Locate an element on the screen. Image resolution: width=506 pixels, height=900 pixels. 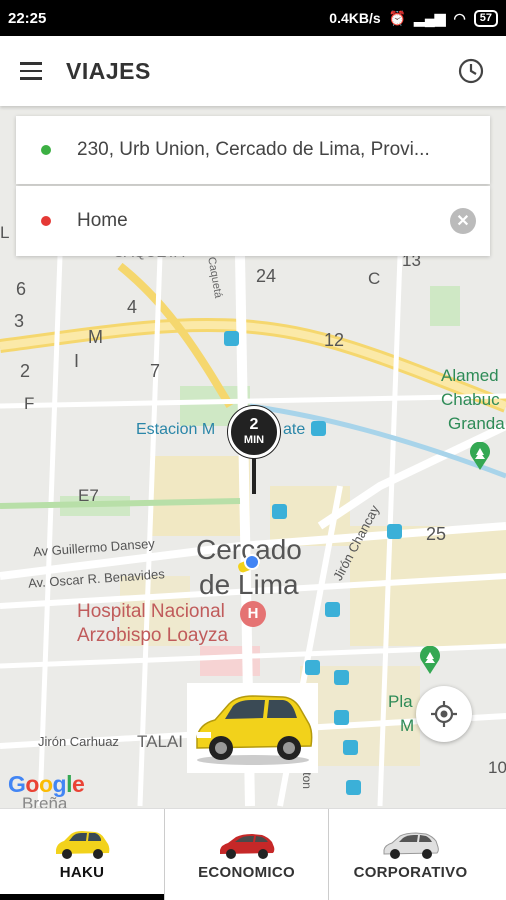
map-label-I: I is located at coordinates (77, 361).